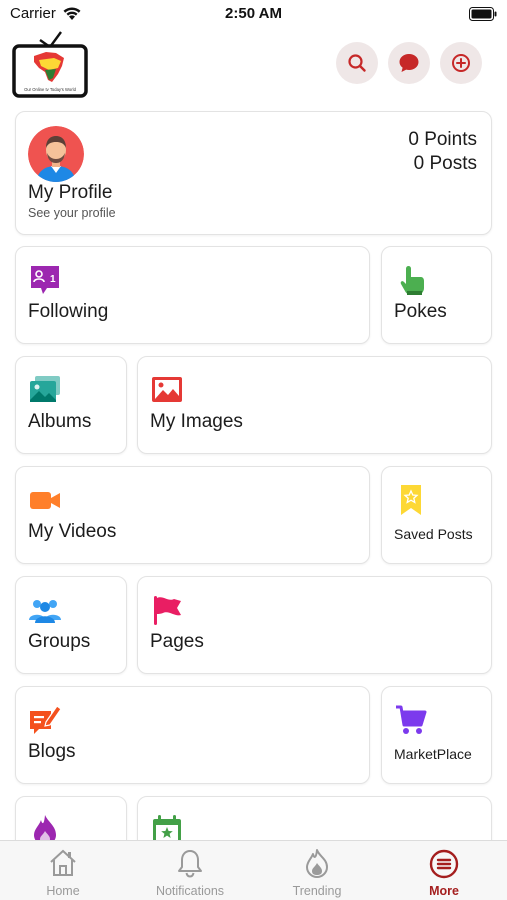 This screenshot has width=507, height=900. I want to click on blogs-card: Blogs, so click(192, 735).